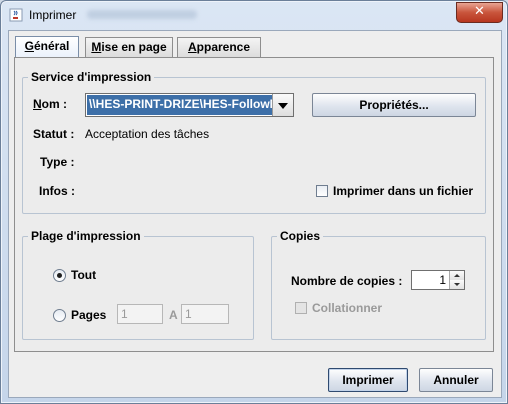 The width and height of the screenshot is (508, 404). I want to click on tab-apparence-label: pparence, so click(223, 47).